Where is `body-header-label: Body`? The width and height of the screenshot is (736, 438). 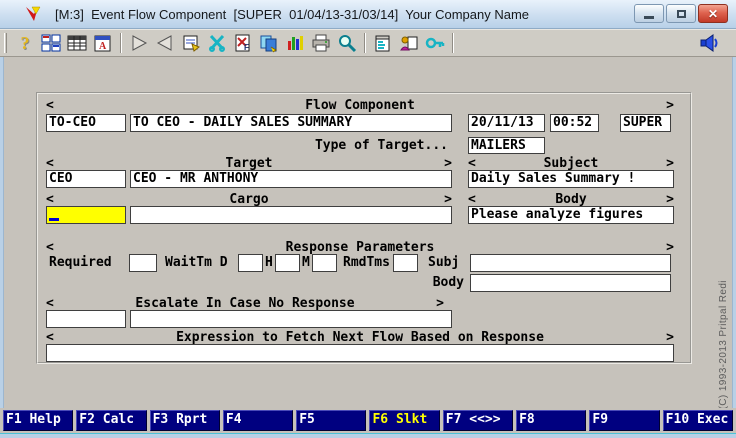
body-header-label: Body is located at coordinates (571, 199).